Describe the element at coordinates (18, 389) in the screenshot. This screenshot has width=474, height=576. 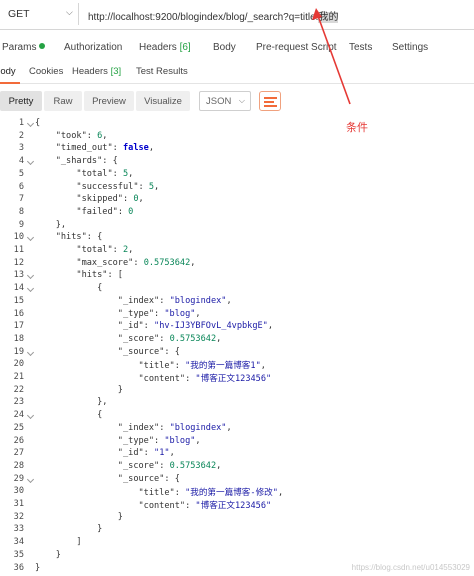
I see `line-number: 22` at that location.